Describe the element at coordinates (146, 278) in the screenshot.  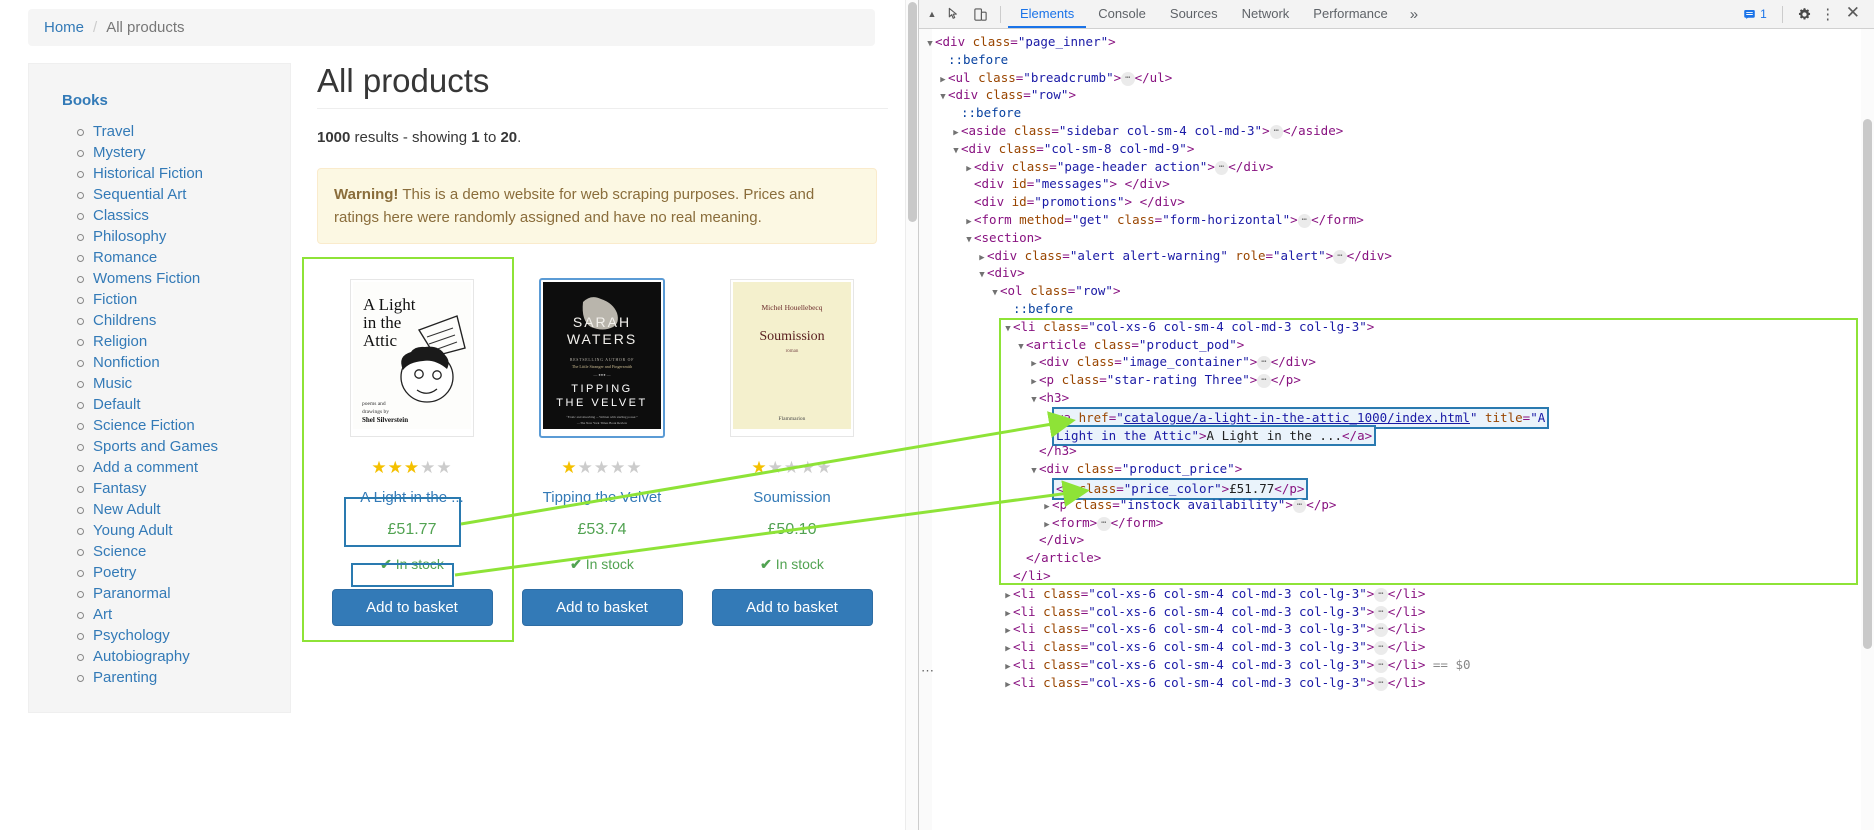
I see `sidebar-item-label: Womens Fiction` at that location.